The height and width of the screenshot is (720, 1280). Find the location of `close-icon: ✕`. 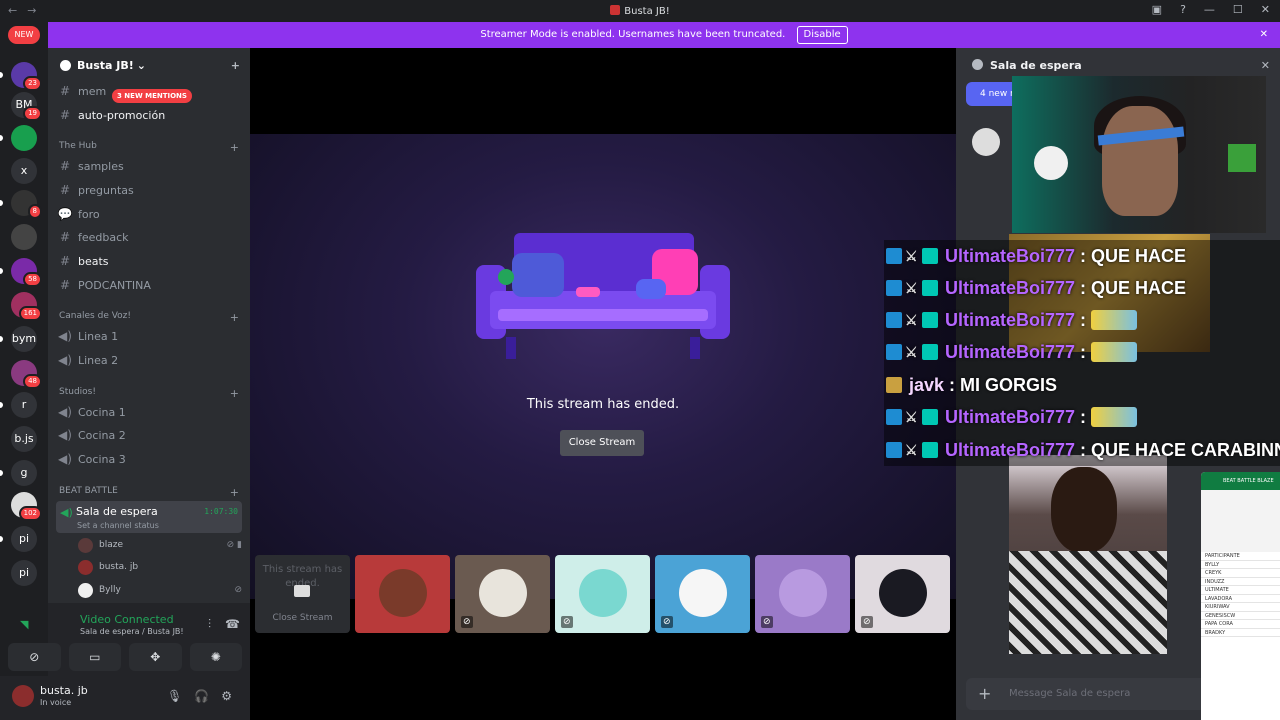

close-icon: ✕ is located at coordinates (1265, 65).